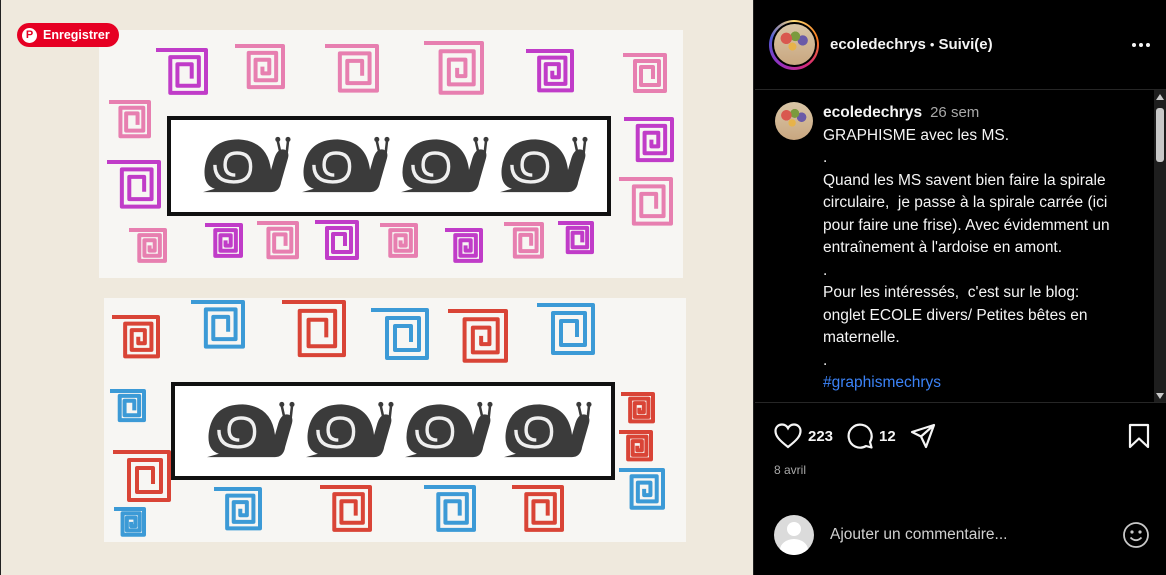 The image size is (1166, 575). I want to click on like-count: 223, so click(821, 436).